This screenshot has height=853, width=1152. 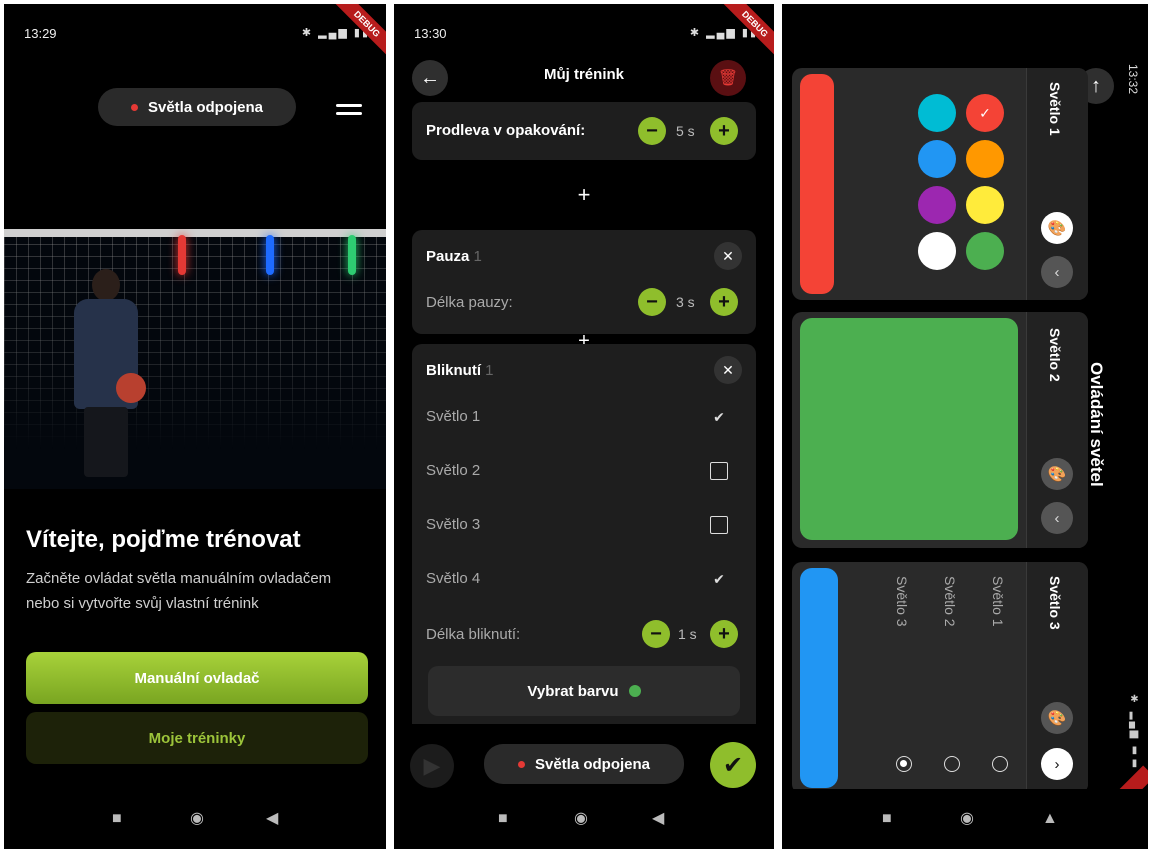 I want to click on light-1-card: ✓ Světlo 1 🎨 ‹, so click(x=940, y=184).